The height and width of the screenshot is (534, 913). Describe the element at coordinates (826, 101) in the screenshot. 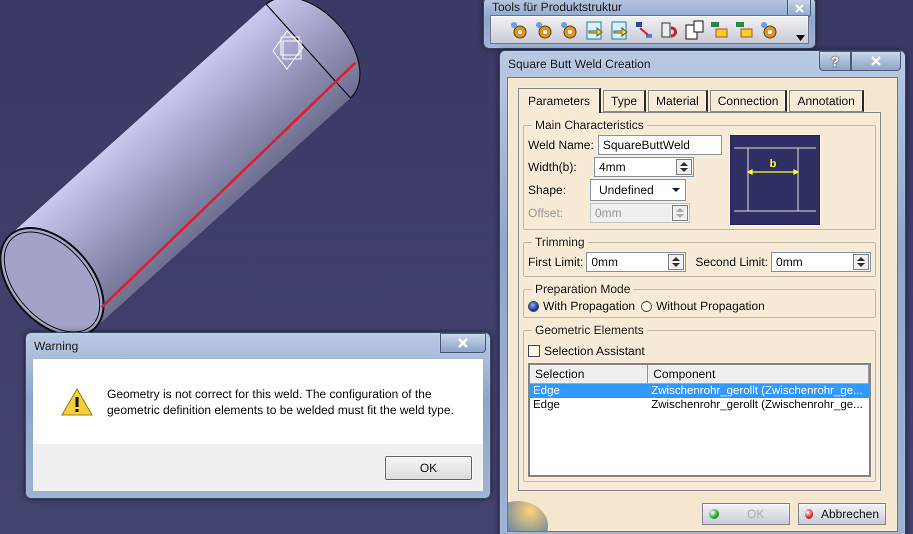

I see `tab: Annotation` at that location.